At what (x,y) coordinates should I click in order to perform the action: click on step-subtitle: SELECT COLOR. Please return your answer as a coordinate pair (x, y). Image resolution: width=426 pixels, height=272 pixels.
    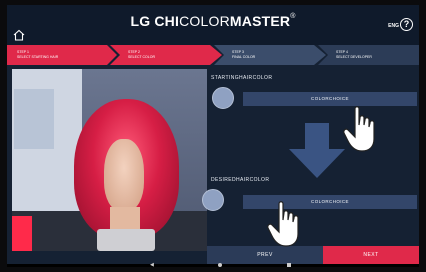
    Looking at the image, I should click on (141, 56).